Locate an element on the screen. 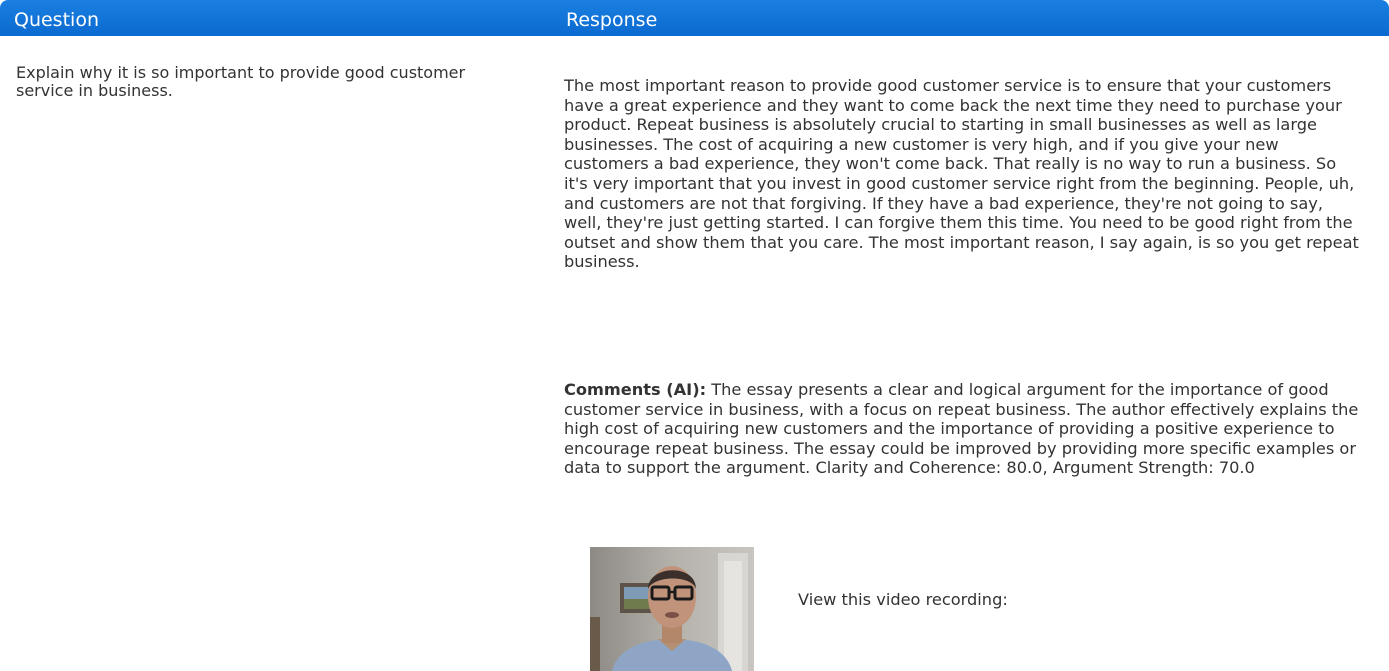  table-header: Question Response is located at coordinates (694, 18).